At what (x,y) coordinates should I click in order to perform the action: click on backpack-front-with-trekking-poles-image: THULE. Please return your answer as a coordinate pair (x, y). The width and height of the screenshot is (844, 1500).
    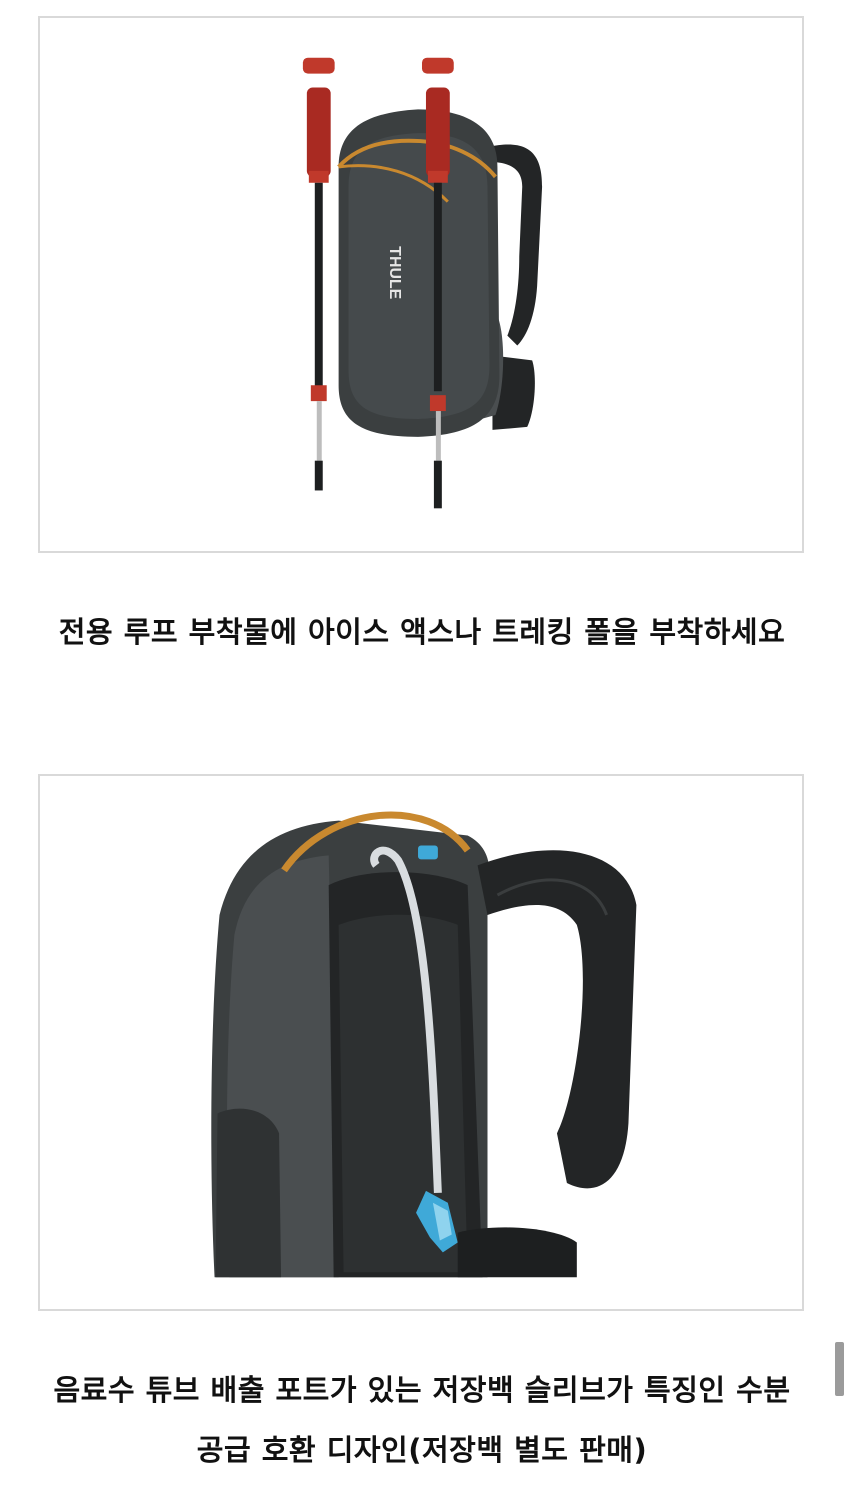
    Looking at the image, I should click on (422, 283).